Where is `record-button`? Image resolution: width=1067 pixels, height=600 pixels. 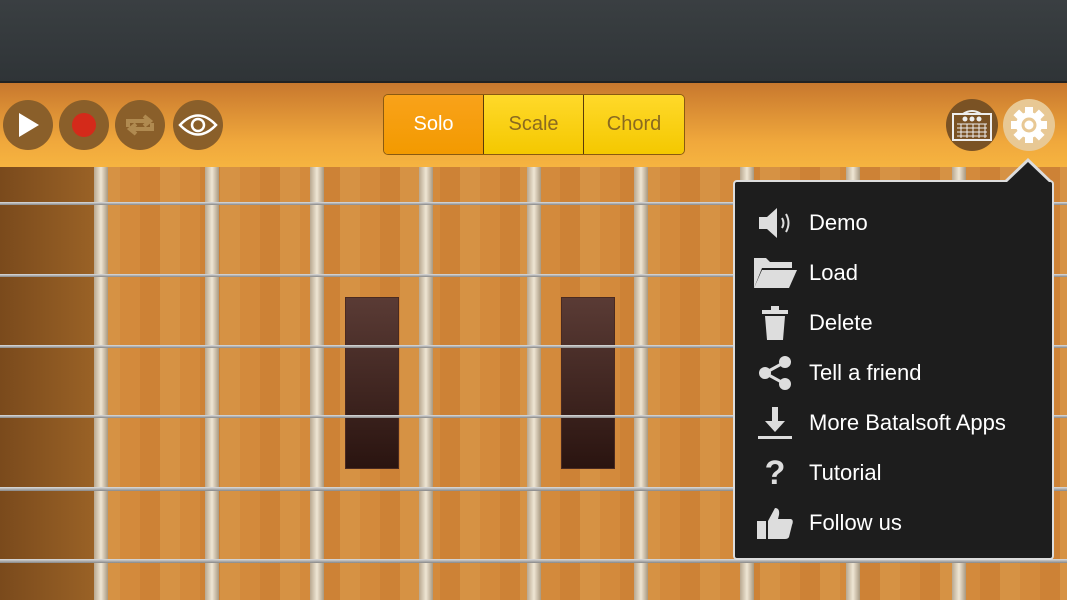 record-button is located at coordinates (84, 125).